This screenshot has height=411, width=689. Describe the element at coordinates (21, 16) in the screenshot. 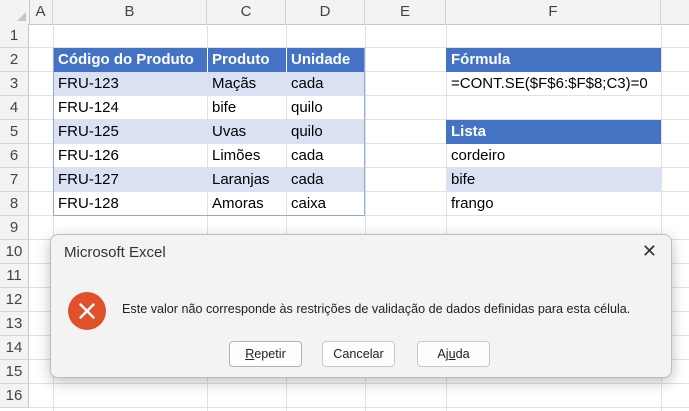

I see `select-all-triangle-icon` at that location.